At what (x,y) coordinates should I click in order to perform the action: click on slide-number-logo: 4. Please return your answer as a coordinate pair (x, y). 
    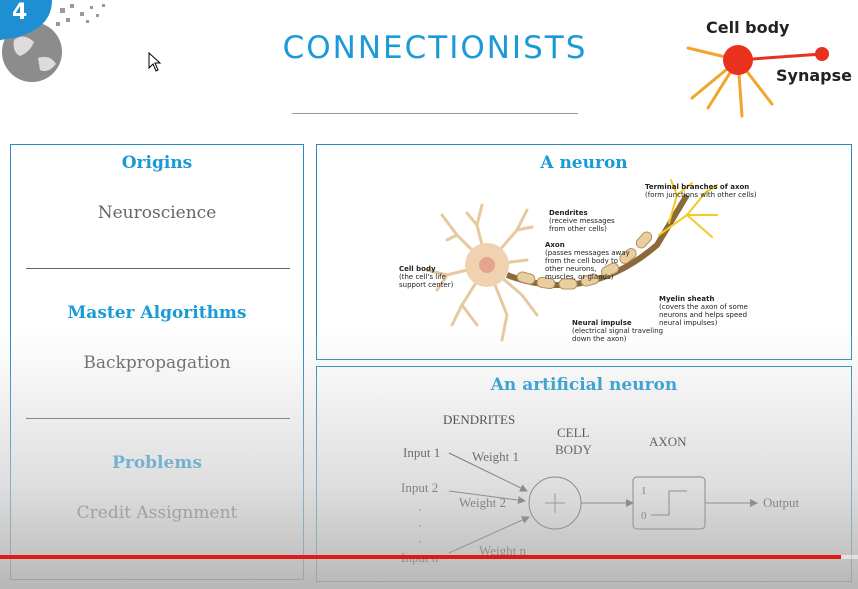
    Looking at the image, I should click on (60, 45).